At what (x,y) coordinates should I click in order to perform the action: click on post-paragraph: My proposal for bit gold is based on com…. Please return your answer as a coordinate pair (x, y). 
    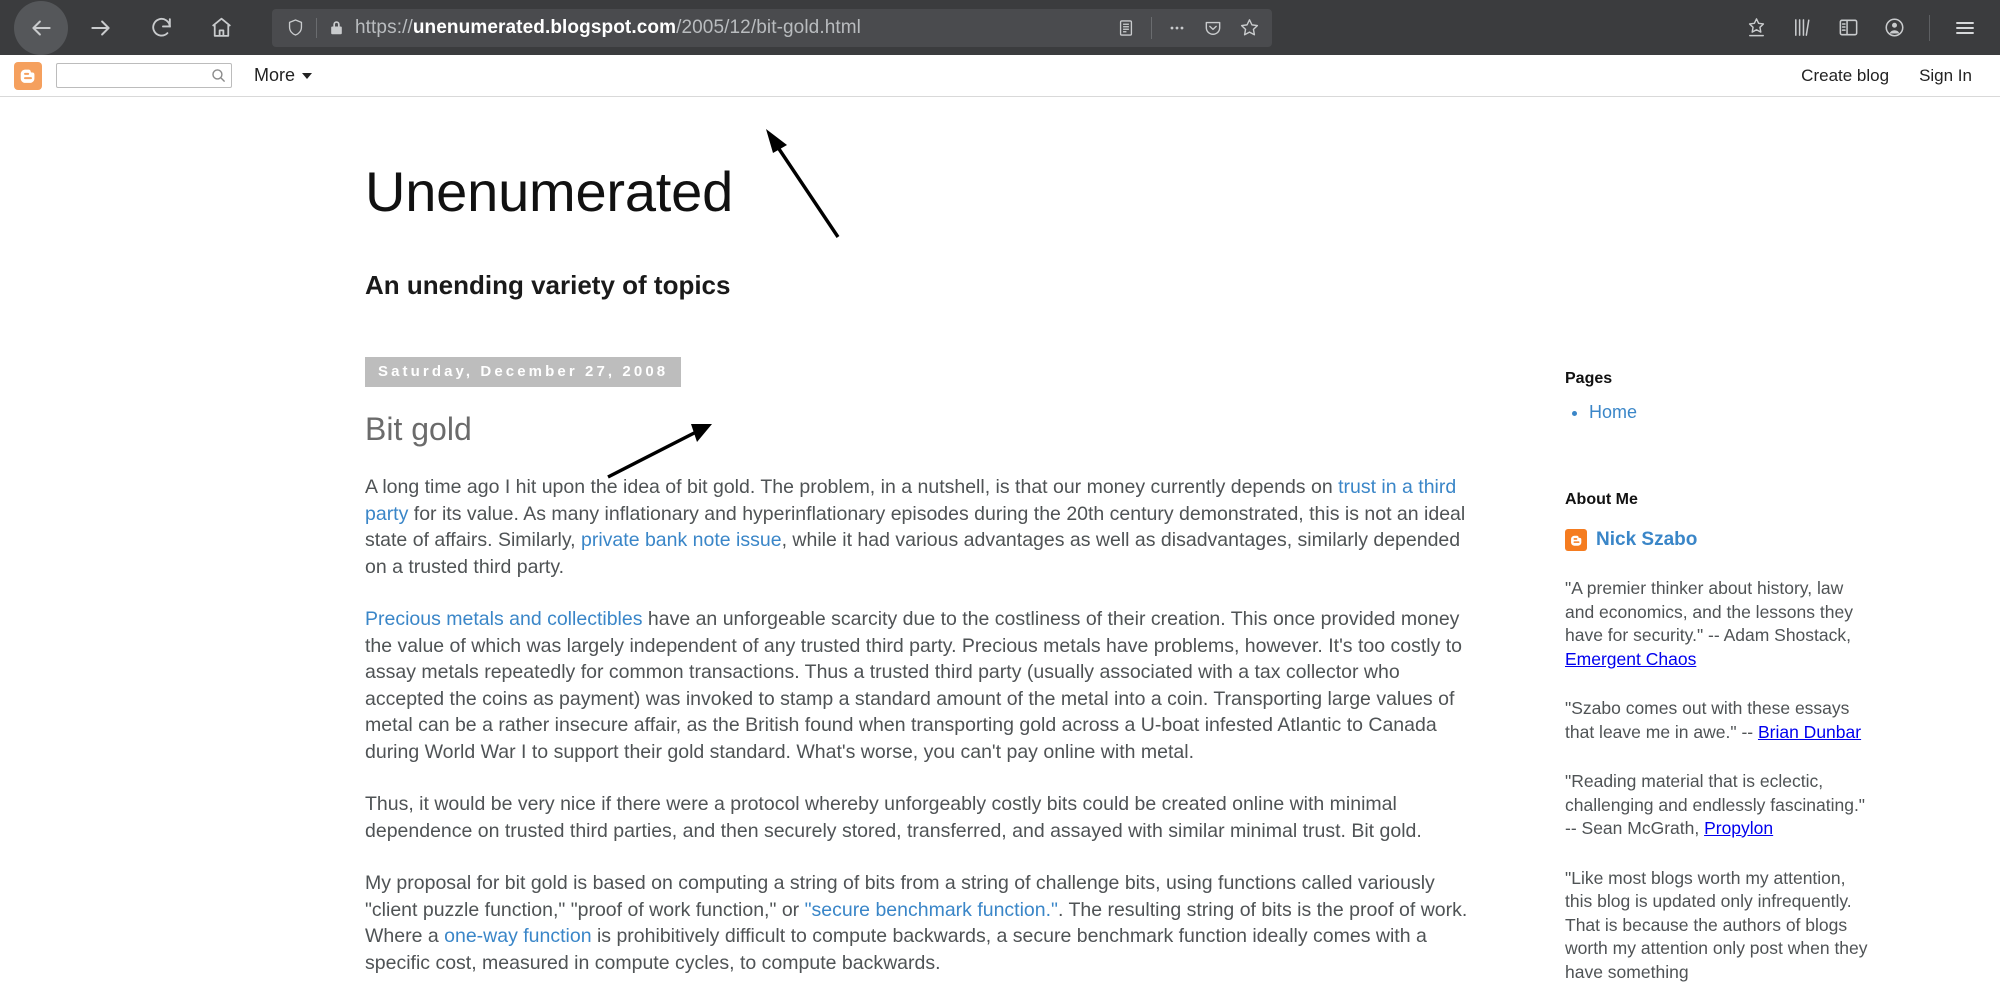
    Looking at the image, I should click on (922, 910).